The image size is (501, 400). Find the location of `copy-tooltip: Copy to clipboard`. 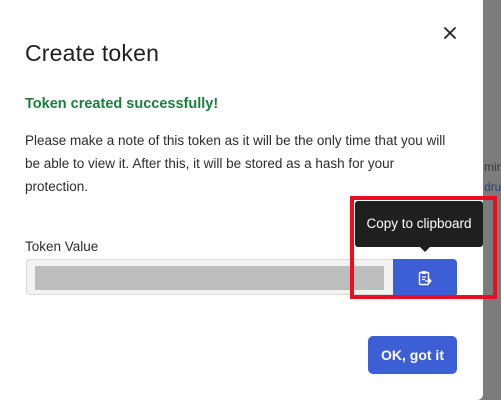

copy-tooltip: Copy to clipboard is located at coordinates (419, 224).